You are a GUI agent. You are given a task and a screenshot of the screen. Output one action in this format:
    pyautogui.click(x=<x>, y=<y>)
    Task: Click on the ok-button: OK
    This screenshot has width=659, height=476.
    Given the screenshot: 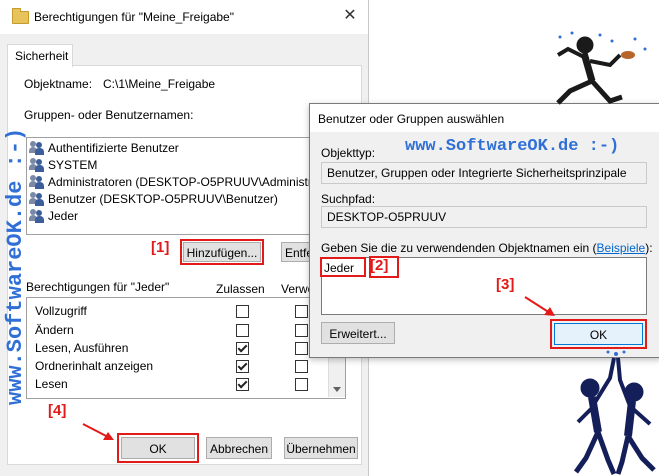 What is the action you would take?
    pyautogui.click(x=158, y=448)
    